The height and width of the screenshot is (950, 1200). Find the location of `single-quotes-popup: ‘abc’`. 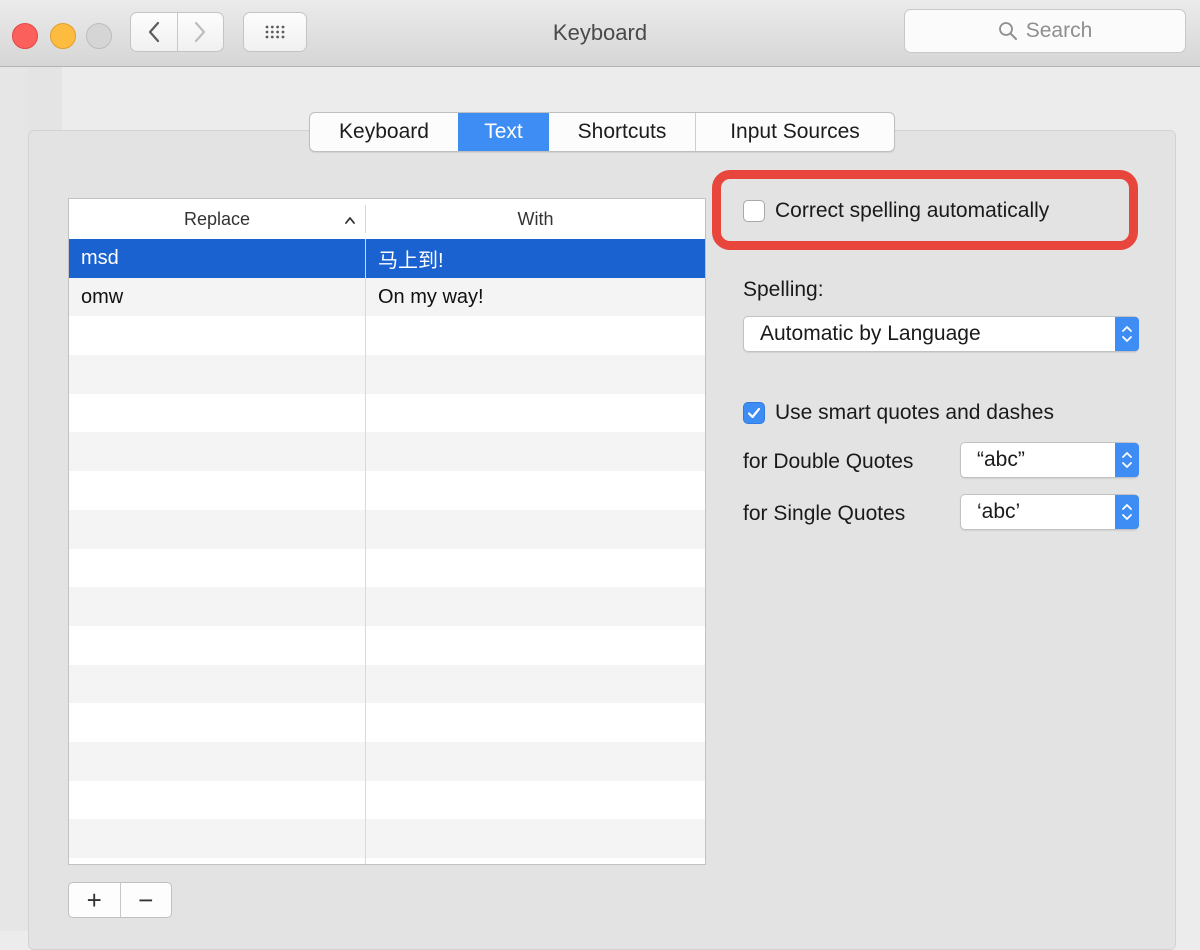

single-quotes-popup: ‘abc’ is located at coordinates (1049, 512).